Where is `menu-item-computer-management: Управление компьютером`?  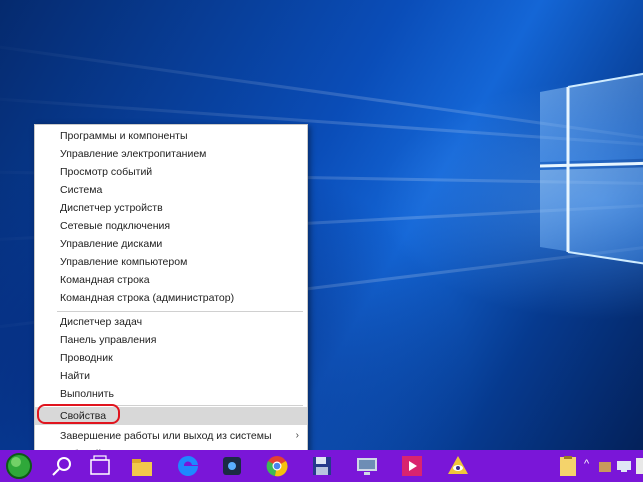
menu-item-computer-management: Управление компьютером is located at coordinates (171, 262).